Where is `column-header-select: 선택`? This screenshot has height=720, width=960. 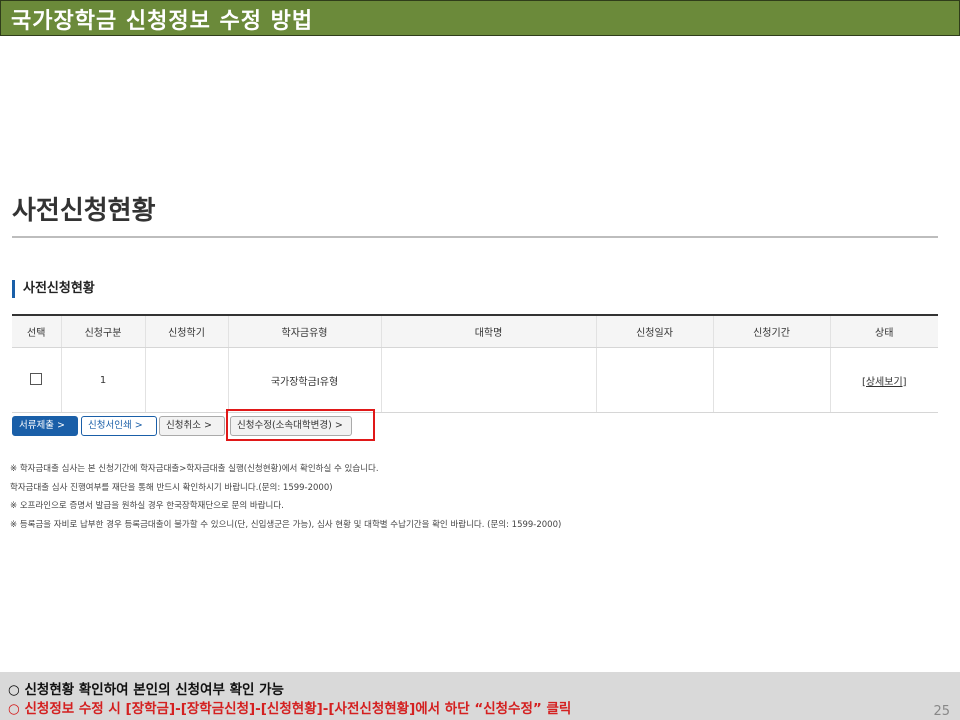 column-header-select: 선택 is located at coordinates (37, 331).